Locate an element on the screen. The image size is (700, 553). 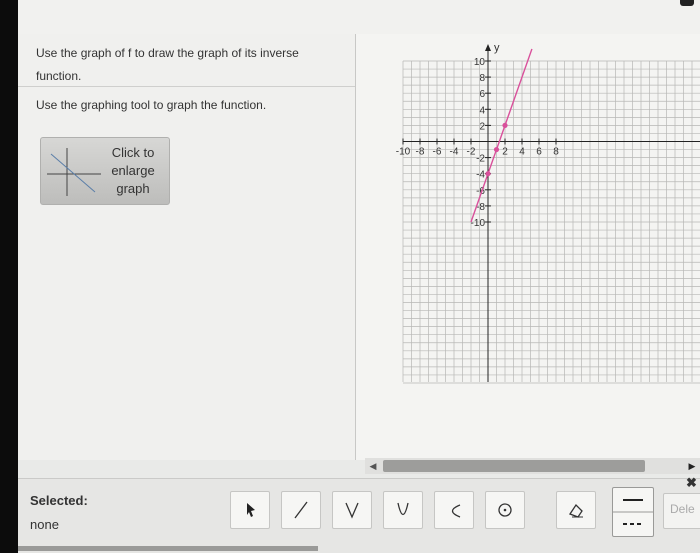
eraser-tool-button is located at coordinates (576, 510).